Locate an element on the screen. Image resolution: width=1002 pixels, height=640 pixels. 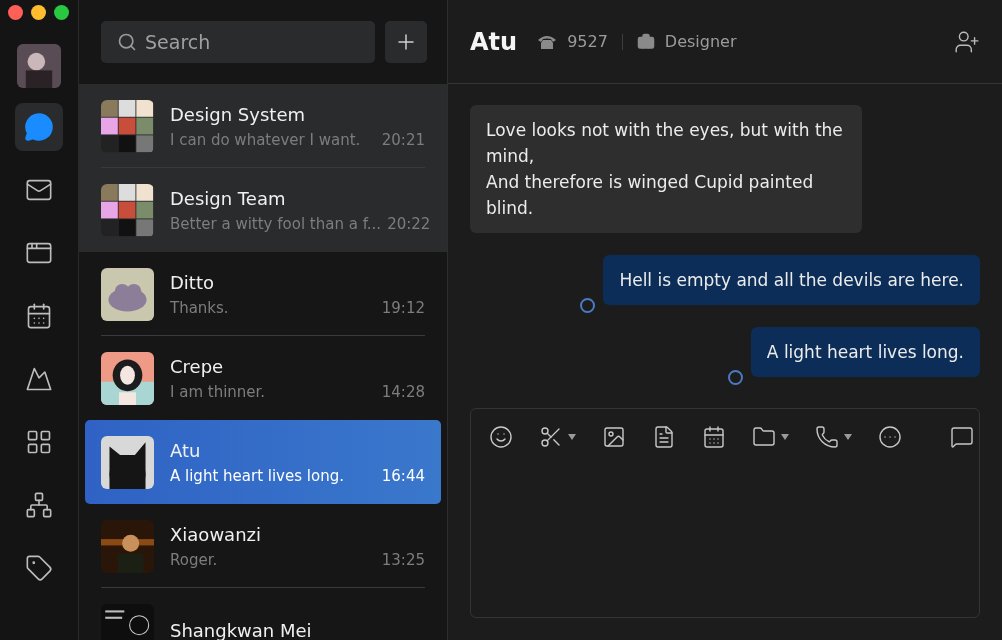
phone-extension: 9527 is located at coordinates (587, 41).